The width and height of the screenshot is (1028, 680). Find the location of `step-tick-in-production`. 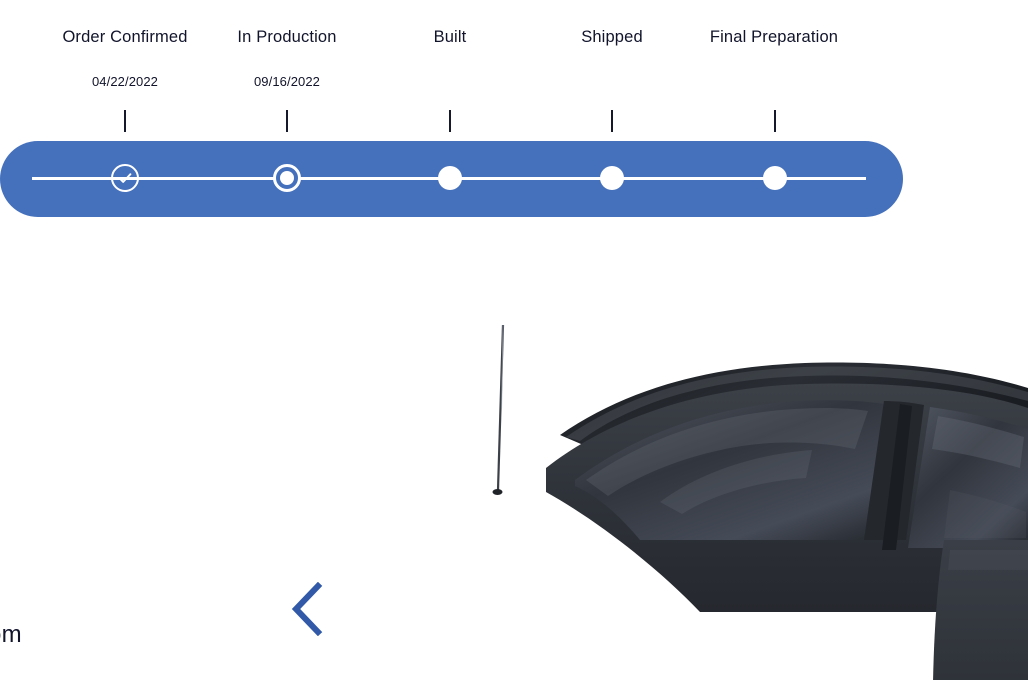

step-tick-in-production is located at coordinates (287, 121).